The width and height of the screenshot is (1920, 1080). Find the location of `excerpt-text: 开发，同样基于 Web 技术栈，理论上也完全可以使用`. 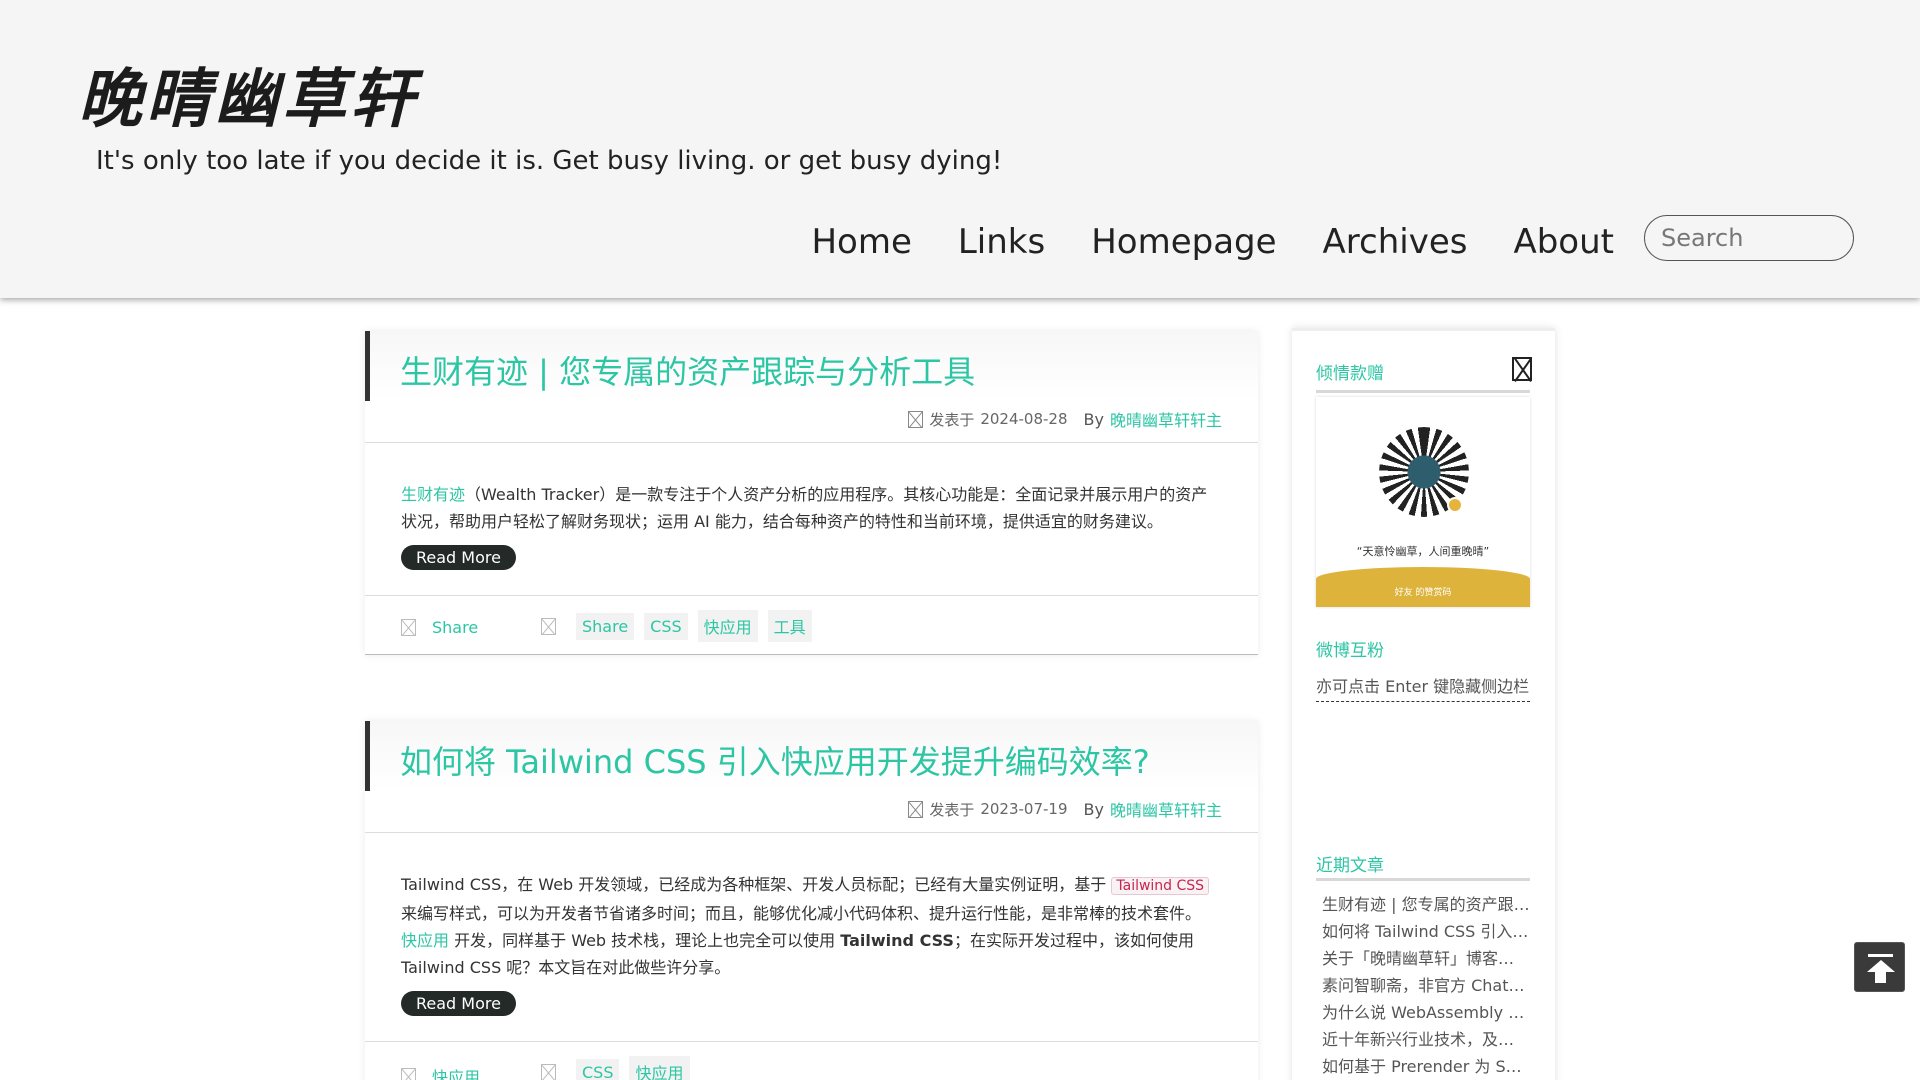

excerpt-text: 开发，同样基于 Web 技术栈，理论上也完全可以使用 is located at coordinates (645, 940).